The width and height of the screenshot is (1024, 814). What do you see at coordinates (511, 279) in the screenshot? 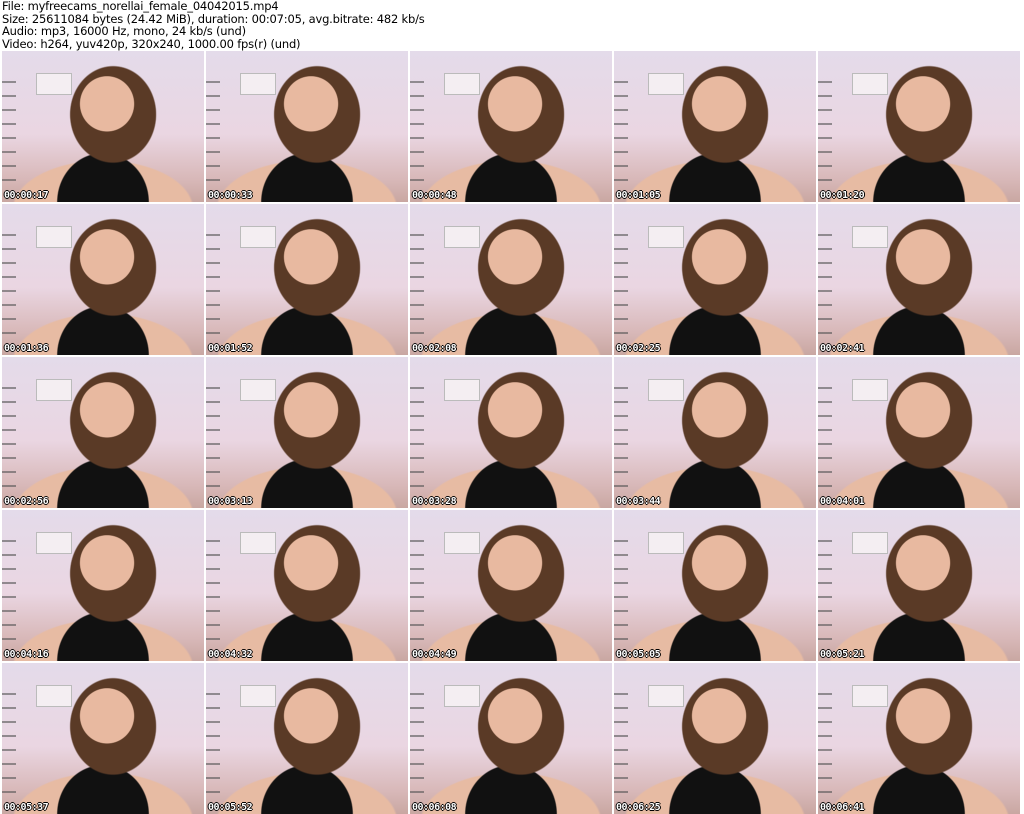
I see `video-thumbnail: 00:02:08` at bounding box center [511, 279].